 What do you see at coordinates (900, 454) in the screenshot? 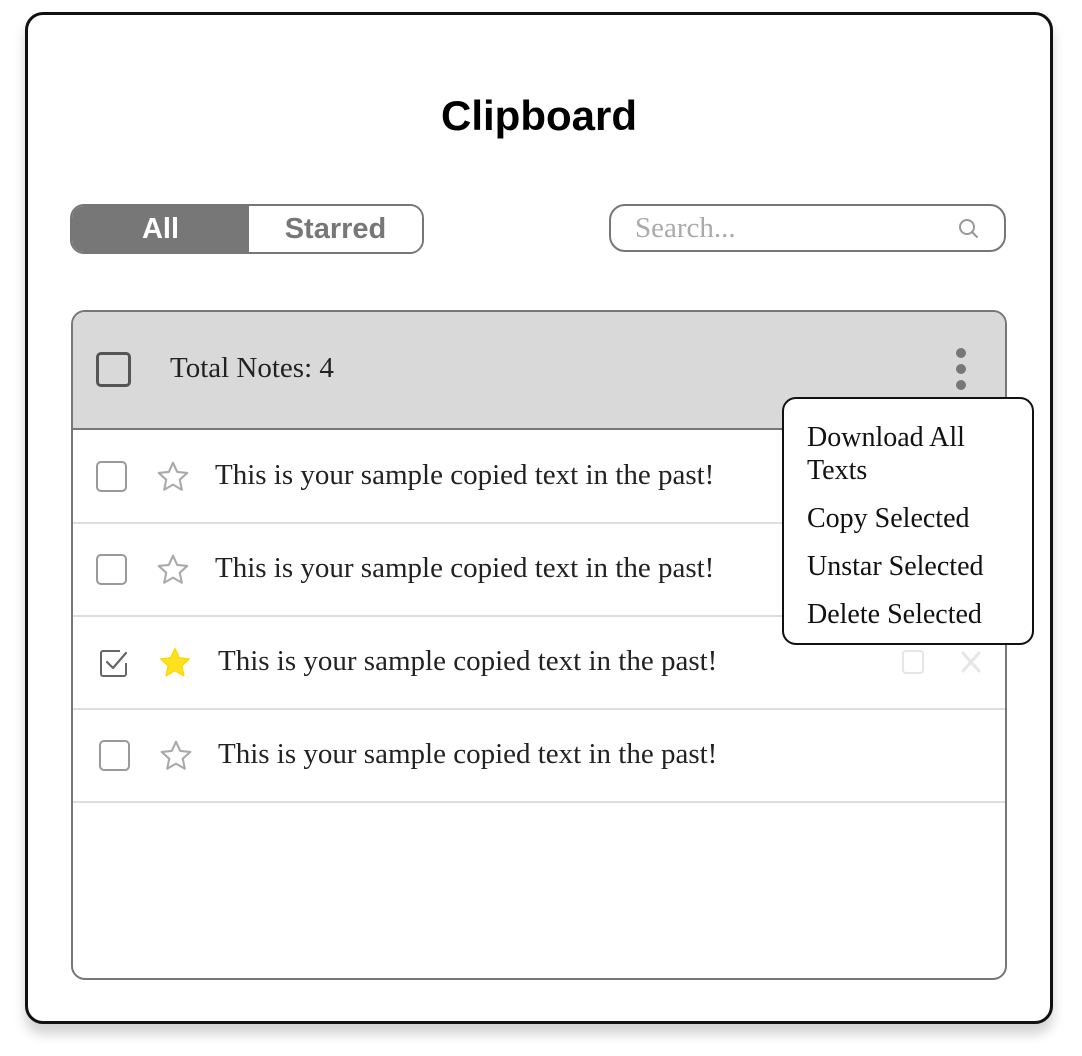
I see `menu-item-download-all: Download All Texts` at bounding box center [900, 454].